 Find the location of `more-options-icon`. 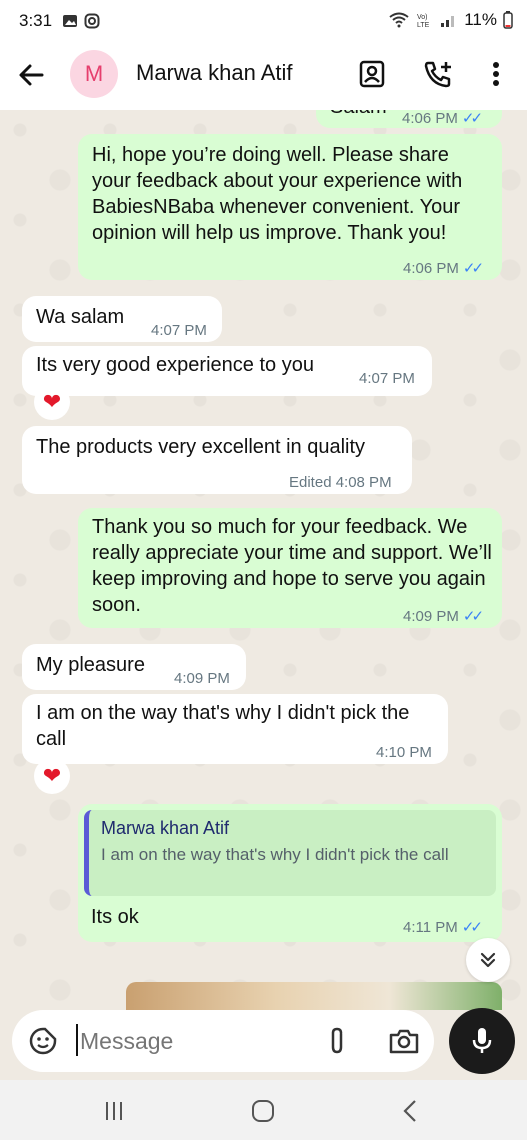

more-options-icon is located at coordinates (496, 74).